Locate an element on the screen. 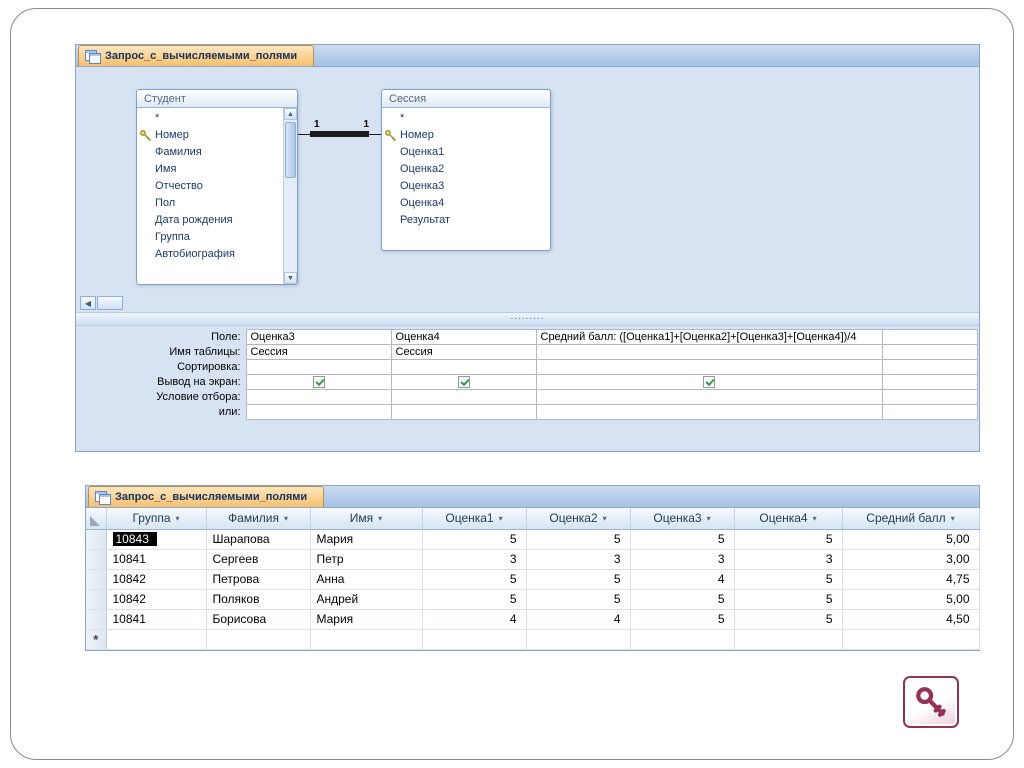 The height and width of the screenshot is (768, 1024). qbe-cell: Оценка4 is located at coordinates (463, 337).